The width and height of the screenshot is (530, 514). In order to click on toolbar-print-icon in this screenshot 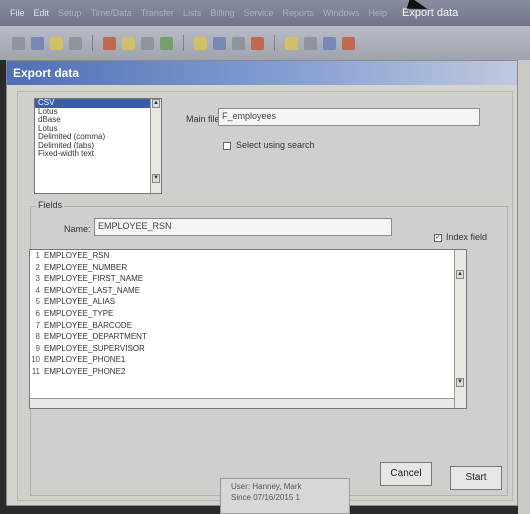, I will do `click(147, 43)`.